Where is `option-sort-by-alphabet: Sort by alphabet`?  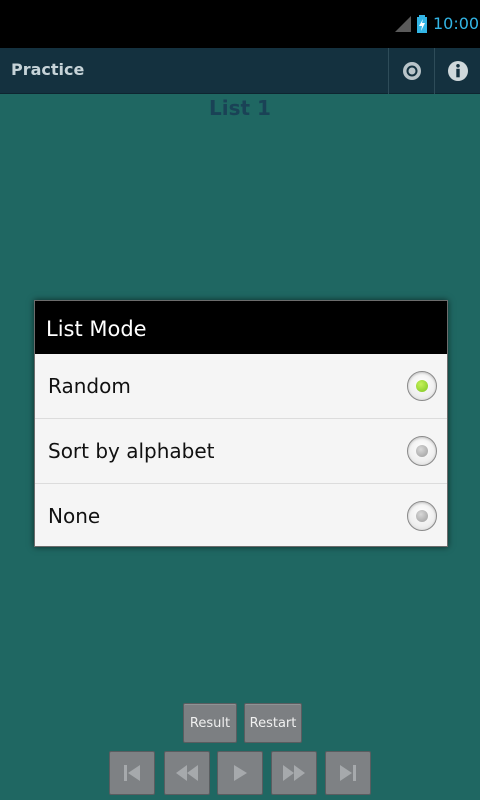 option-sort-by-alphabet: Sort by alphabet is located at coordinates (241, 451).